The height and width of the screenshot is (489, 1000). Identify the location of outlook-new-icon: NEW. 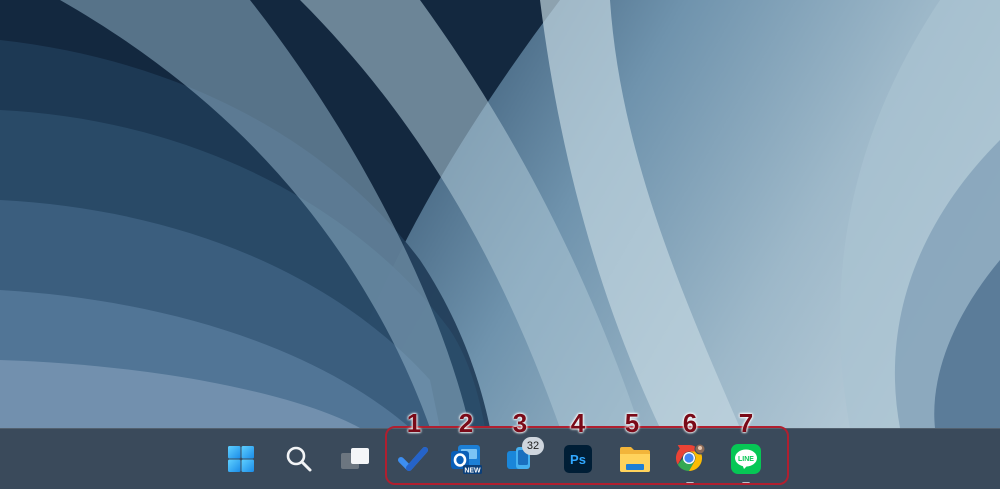
(466, 460).